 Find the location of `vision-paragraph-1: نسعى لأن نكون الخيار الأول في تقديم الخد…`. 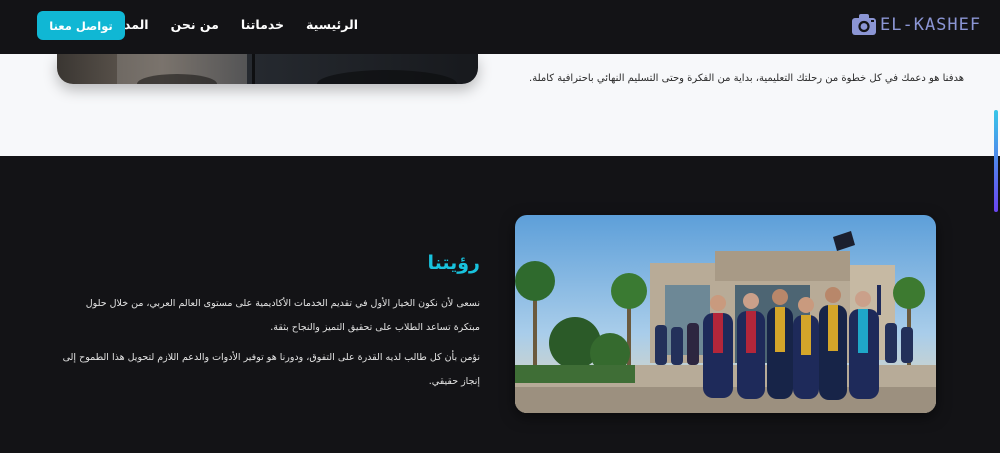

vision-paragraph-1: نسعى لأن نكون الخيار الأول في تقديم الخد… is located at coordinates (282, 315).